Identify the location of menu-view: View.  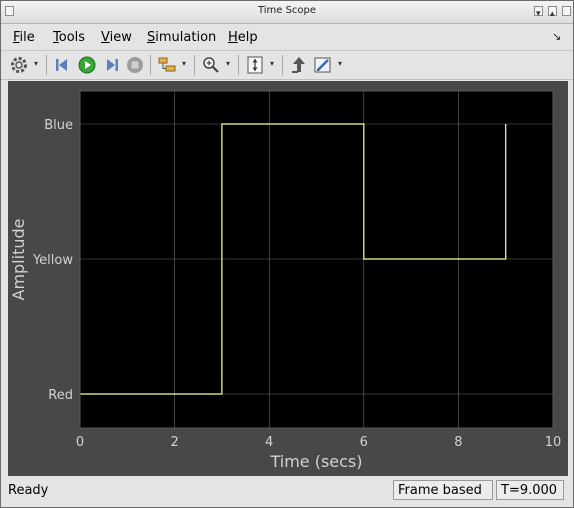
(116, 37).